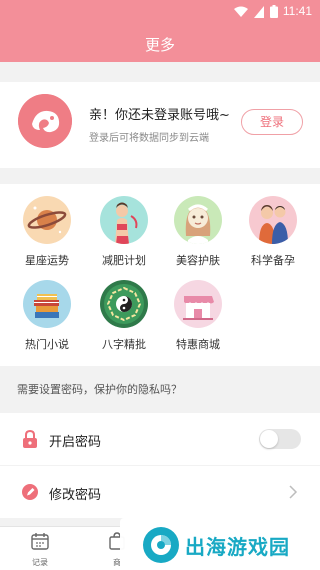 This screenshot has height=570, width=320. What do you see at coordinates (273, 220) in the screenshot?
I see `couple-icon` at bounding box center [273, 220].